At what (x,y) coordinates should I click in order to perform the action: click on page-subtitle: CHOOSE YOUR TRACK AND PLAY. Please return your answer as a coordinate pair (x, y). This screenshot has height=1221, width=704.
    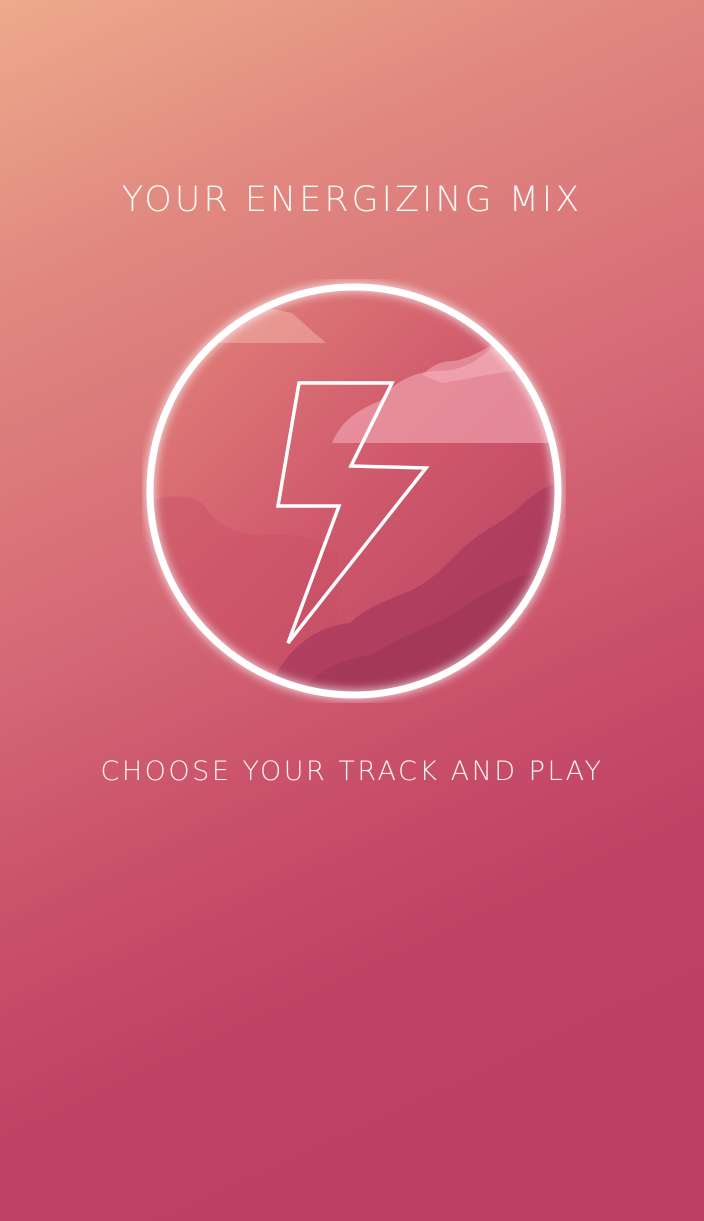
    Looking at the image, I should click on (352, 771).